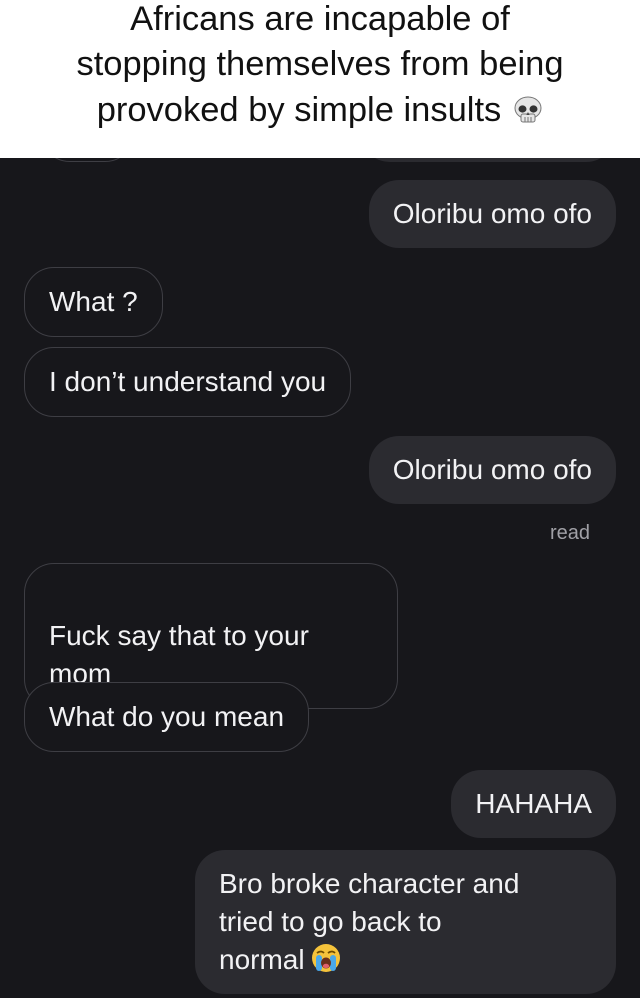 The height and width of the screenshot is (998, 640). What do you see at coordinates (569, 533) in the screenshot?
I see `read-receipt: read` at bounding box center [569, 533].